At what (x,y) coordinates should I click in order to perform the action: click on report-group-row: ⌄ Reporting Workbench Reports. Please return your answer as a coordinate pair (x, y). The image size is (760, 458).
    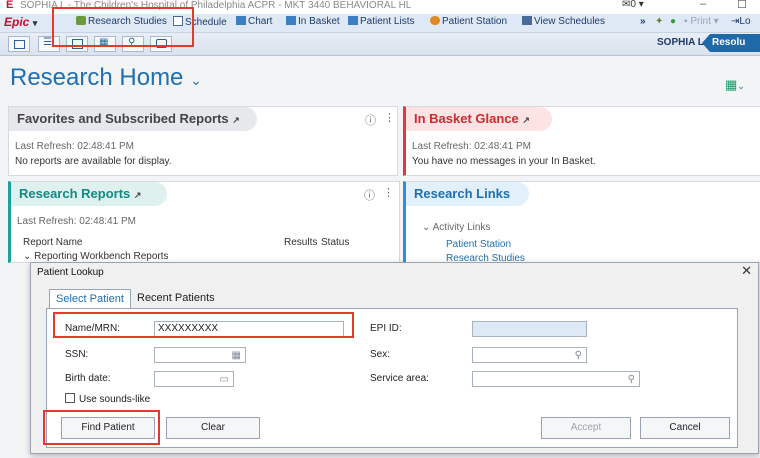
    Looking at the image, I should click on (96, 256).